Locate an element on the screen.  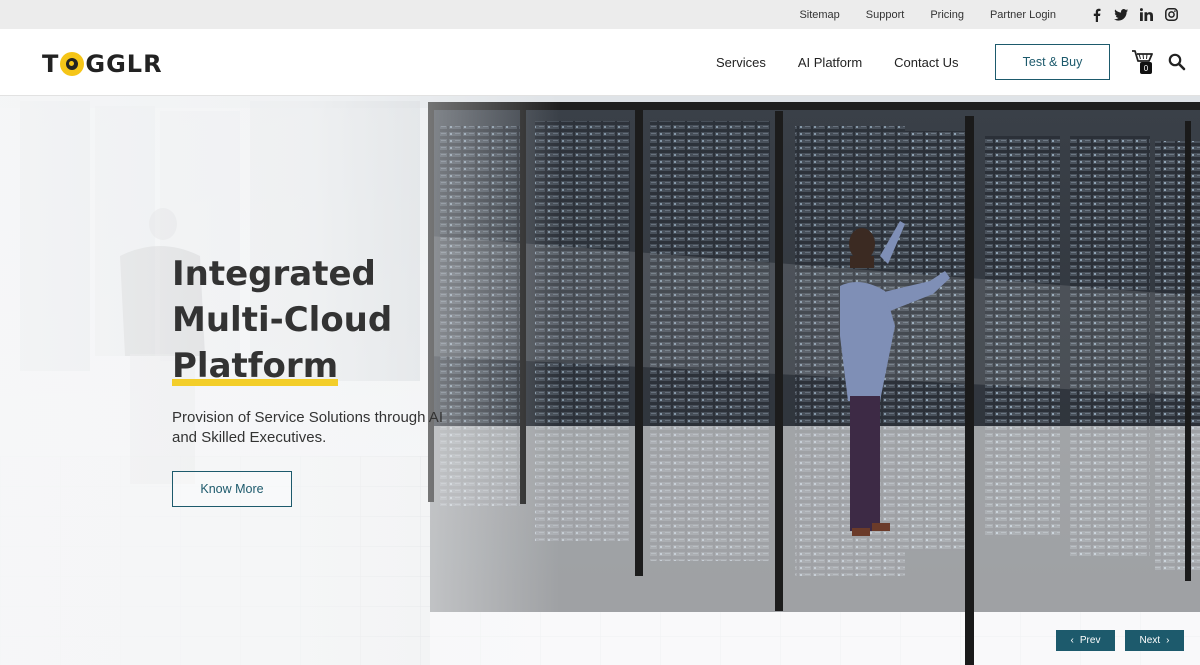
hero-title: Integrated Multi-Cloud Platform is located at coordinates (352, 320).